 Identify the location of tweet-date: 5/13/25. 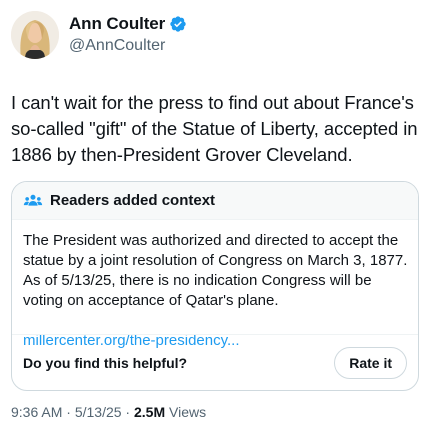
(98, 412).